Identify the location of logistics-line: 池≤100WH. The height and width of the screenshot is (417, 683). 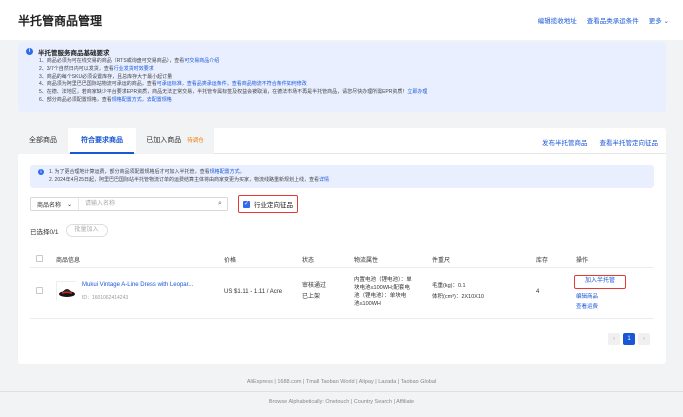
(367, 304).